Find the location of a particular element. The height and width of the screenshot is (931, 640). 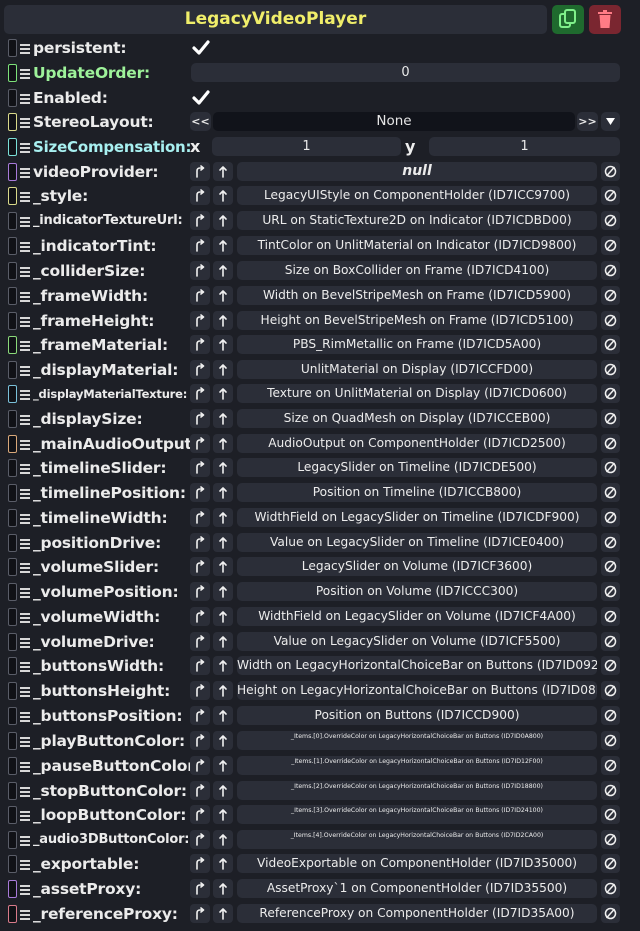

reference-value: LegacySlider on Timeline (ID7ICDE500) is located at coordinates (417, 467).